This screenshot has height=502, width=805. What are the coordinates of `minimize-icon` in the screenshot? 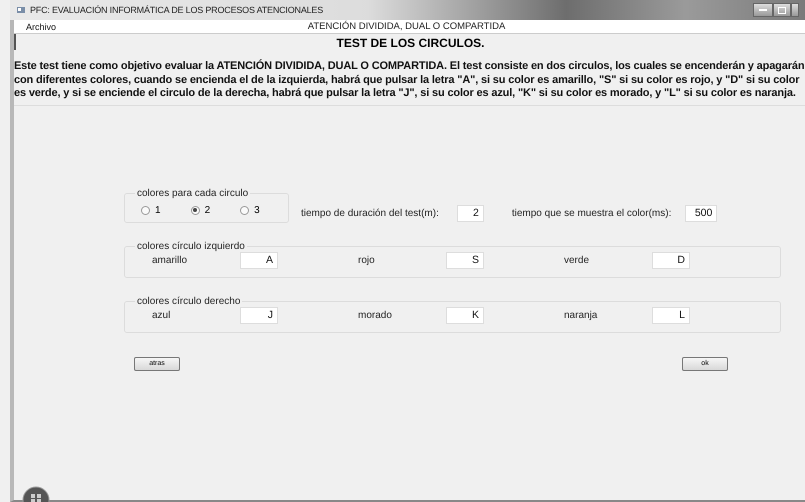 It's located at (763, 10).